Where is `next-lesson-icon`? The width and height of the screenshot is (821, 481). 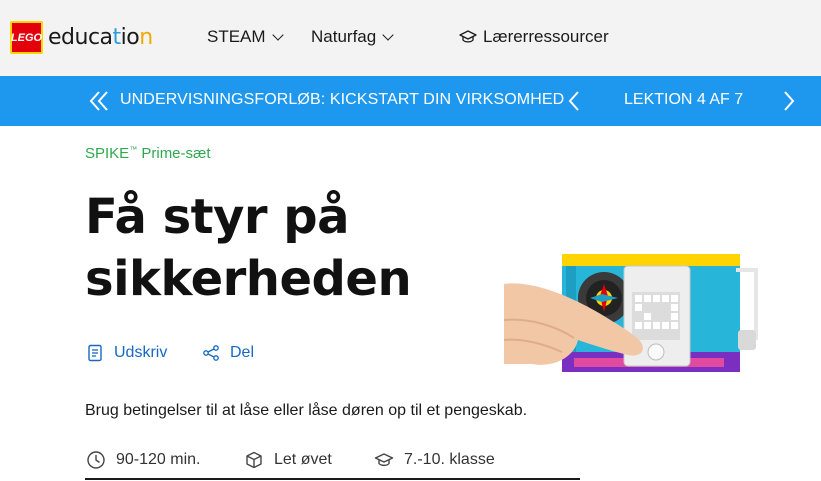 next-lesson-icon is located at coordinates (789, 101).